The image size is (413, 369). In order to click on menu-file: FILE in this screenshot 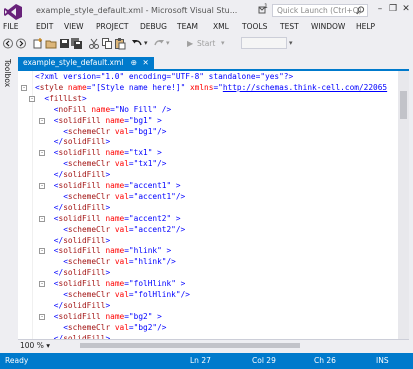, I will do `click(10, 27)`.